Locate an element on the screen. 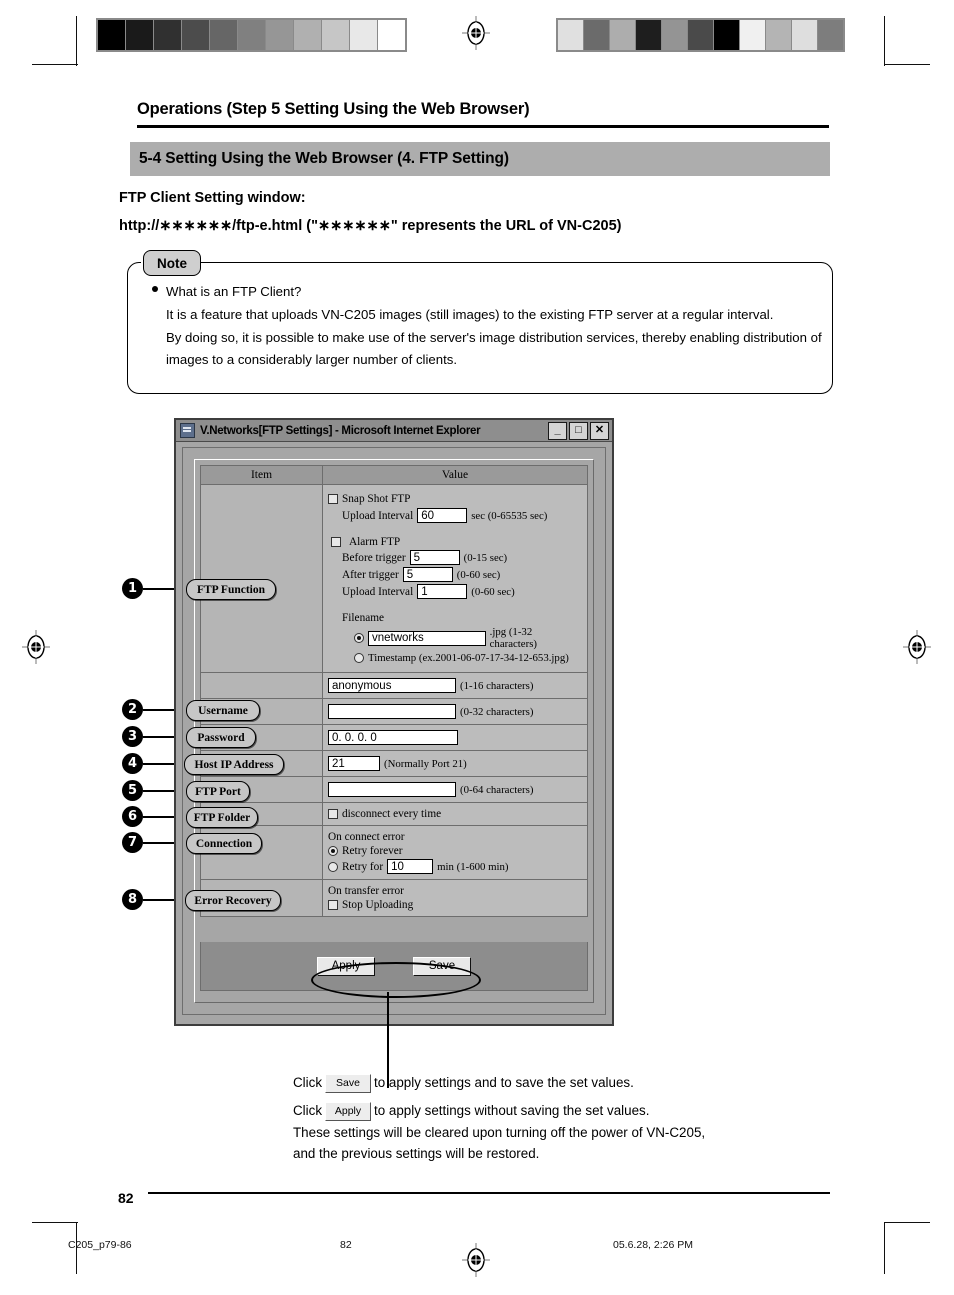 The image size is (954, 1295). password-input is located at coordinates (392, 711).